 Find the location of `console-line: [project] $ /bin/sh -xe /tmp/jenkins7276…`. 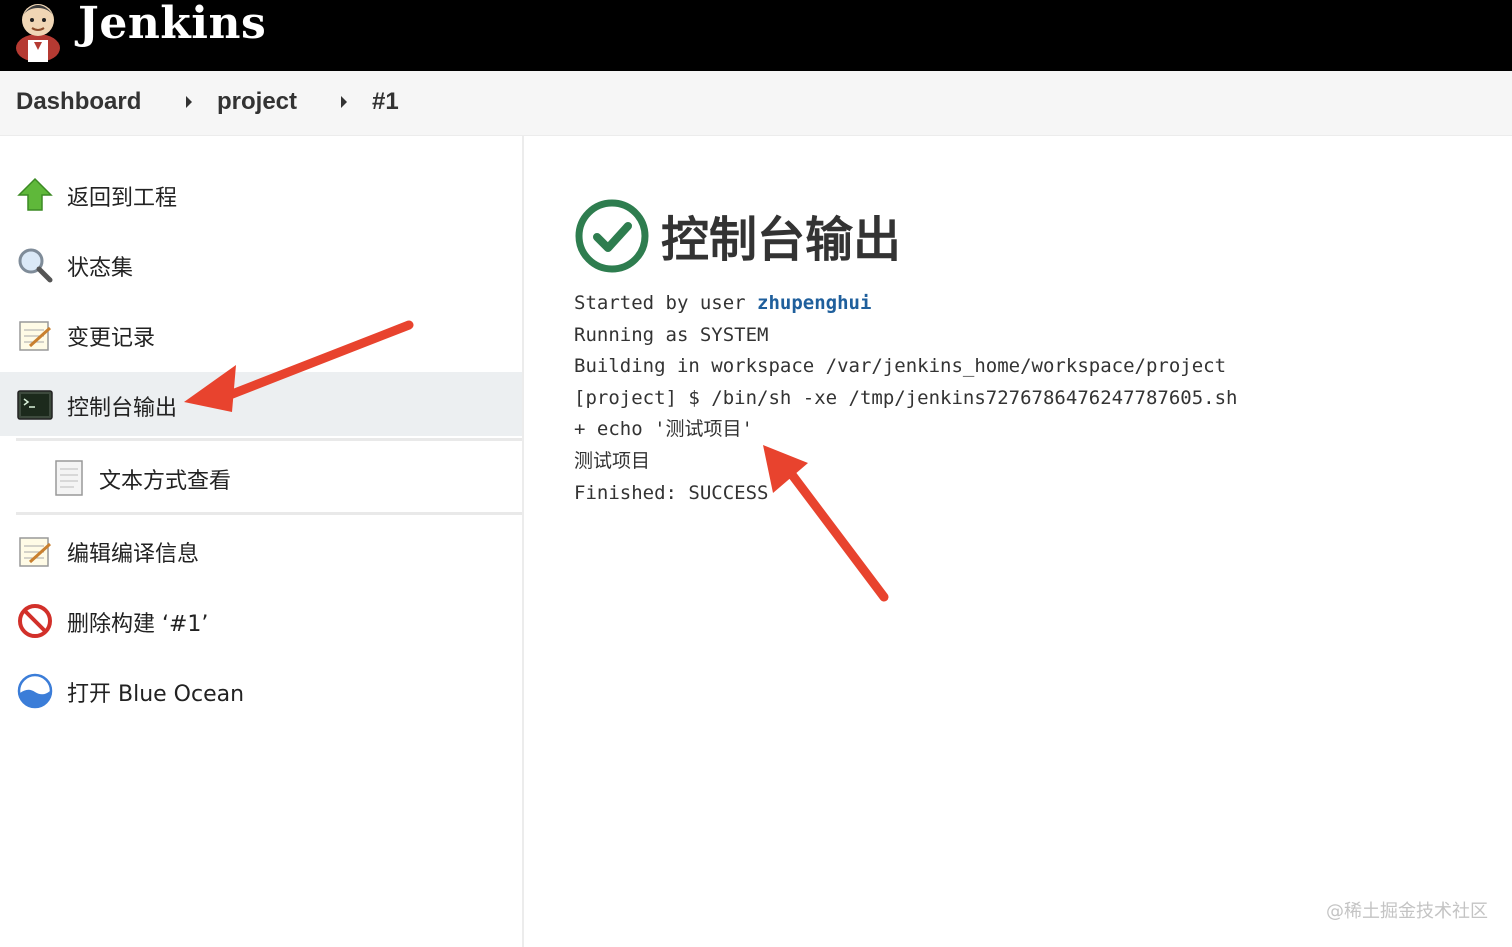

console-line: [project] $ /bin/sh -xe /tmp/jenkins7276… is located at coordinates (906, 397).